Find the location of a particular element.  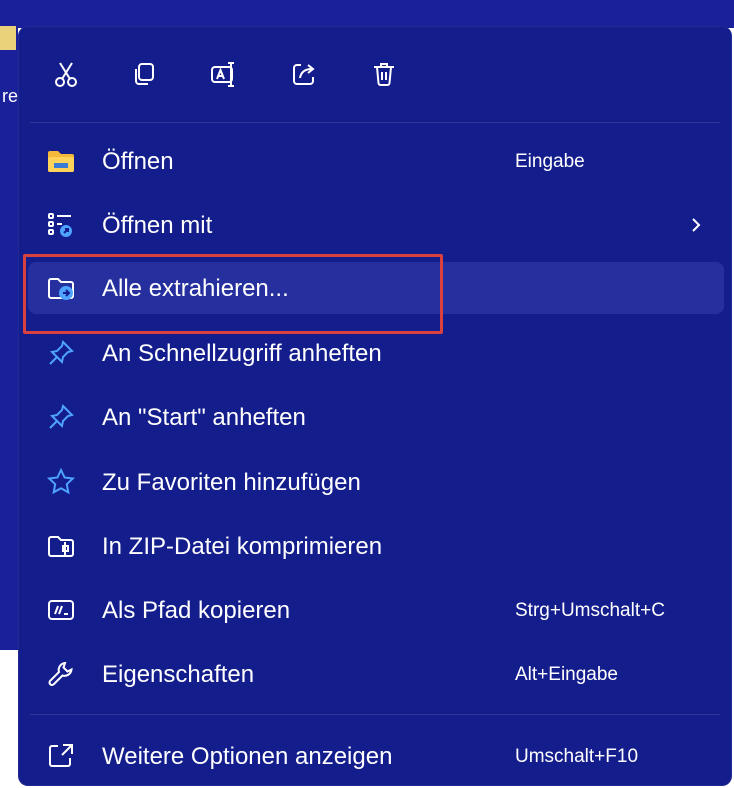

context-toolbar is located at coordinates (375, 74).